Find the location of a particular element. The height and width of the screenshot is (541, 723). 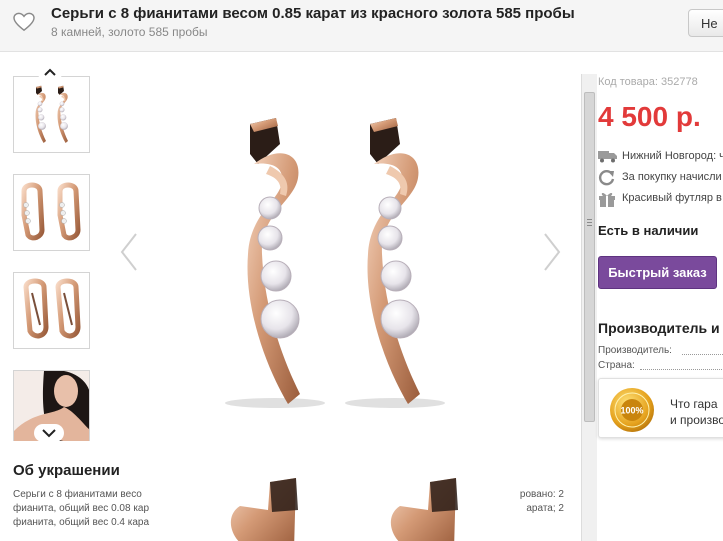

manufacturer-row: Производитель: is located at coordinates (660, 352).